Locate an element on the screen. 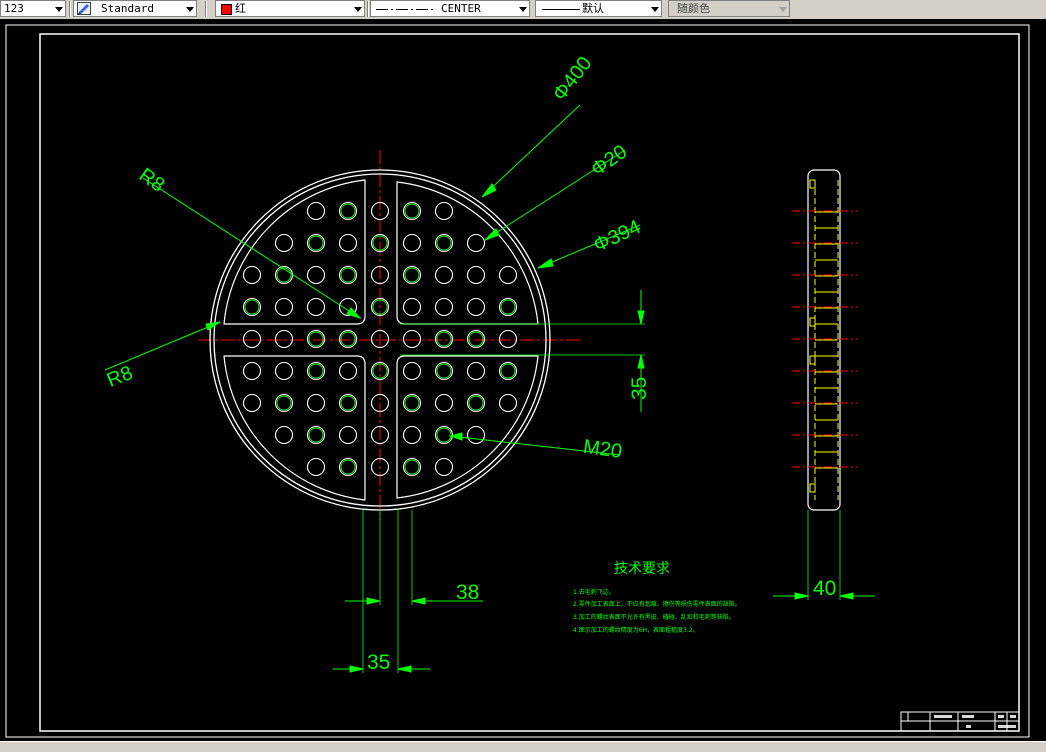  tech-req-item: 4.图示加工的螺纹精度为6H，表面粗糙度3.2。 is located at coordinates (636, 630).